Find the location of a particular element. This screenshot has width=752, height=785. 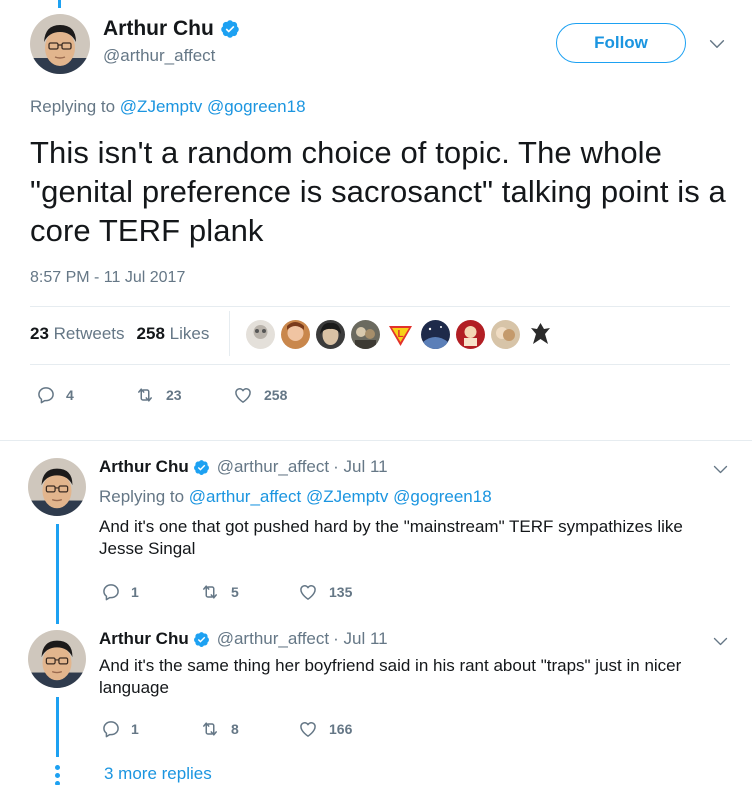

like-count: 258 is located at coordinates (276, 395).